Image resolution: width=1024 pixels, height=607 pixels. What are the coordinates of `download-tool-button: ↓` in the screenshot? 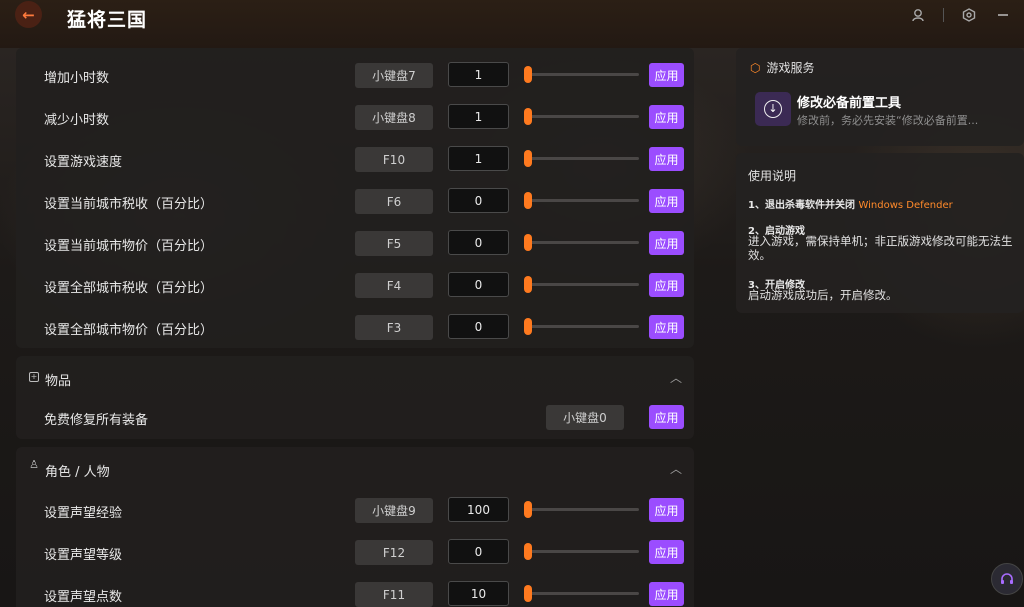 It's located at (773, 109).